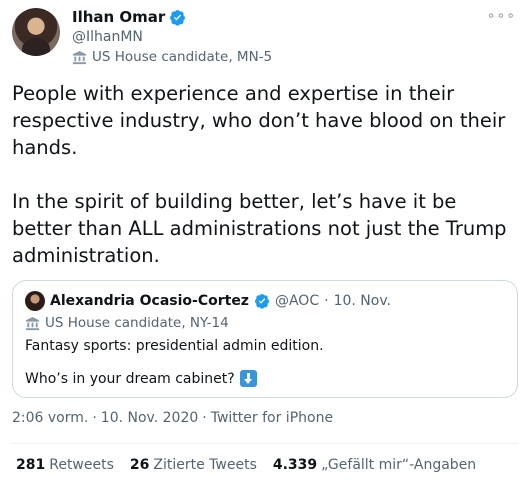  Describe the element at coordinates (272, 418) in the screenshot. I see `tweet-source: Twitter for iPhone` at that location.